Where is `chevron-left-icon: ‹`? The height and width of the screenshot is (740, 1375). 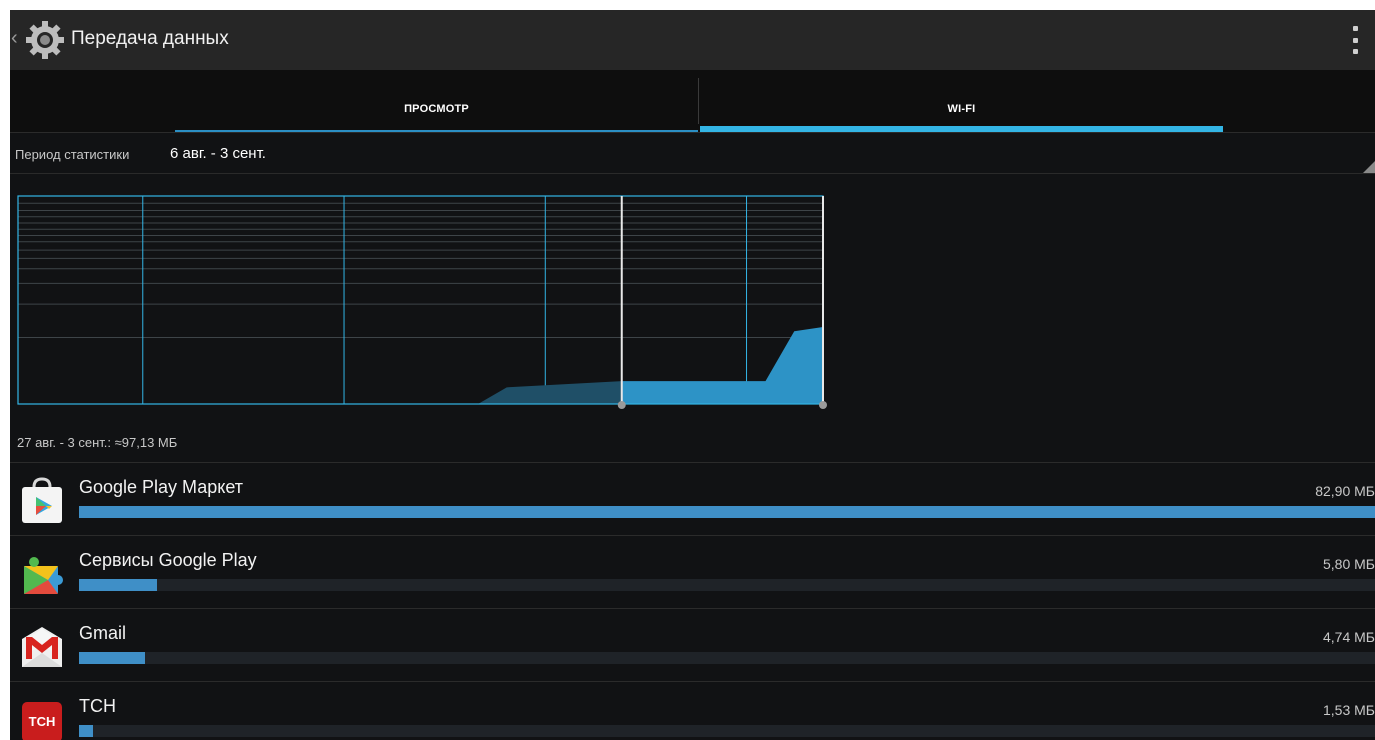
chevron-left-icon: ‹ is located at coordinates (14, 38).